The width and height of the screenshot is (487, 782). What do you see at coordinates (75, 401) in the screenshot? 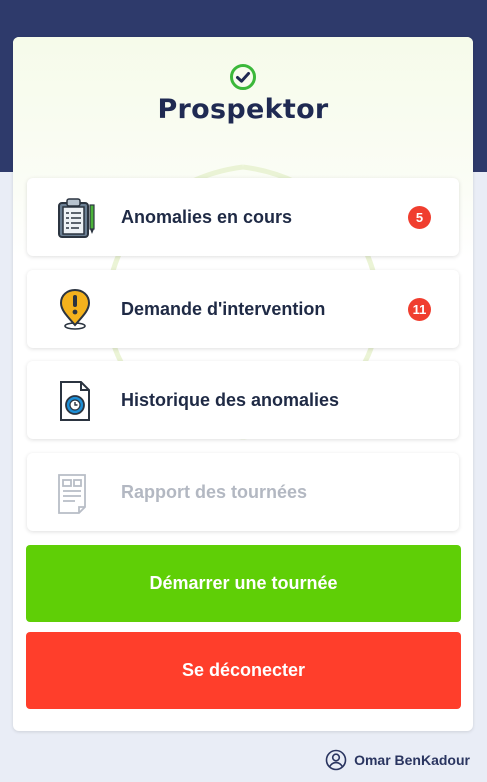
I see `document-clock-icon` at bounding box center [75, 401].